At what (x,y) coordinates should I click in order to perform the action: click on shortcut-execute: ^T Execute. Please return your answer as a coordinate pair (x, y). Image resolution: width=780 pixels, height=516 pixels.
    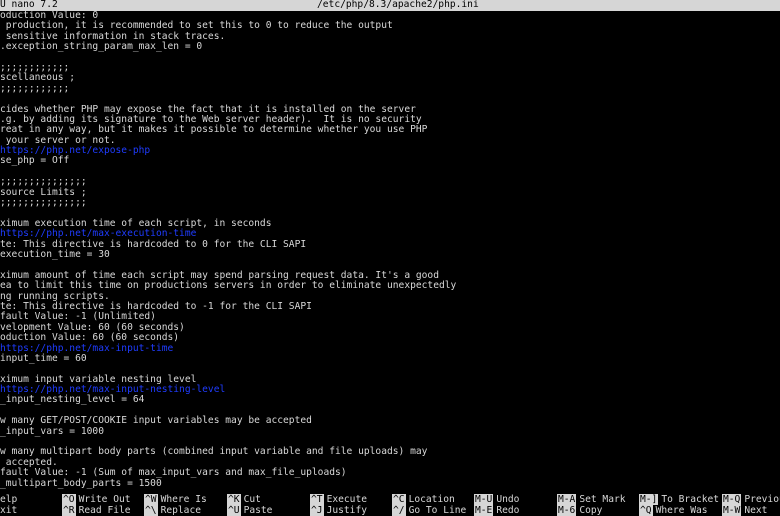
    Looking at the image, I should click on (338, 499).